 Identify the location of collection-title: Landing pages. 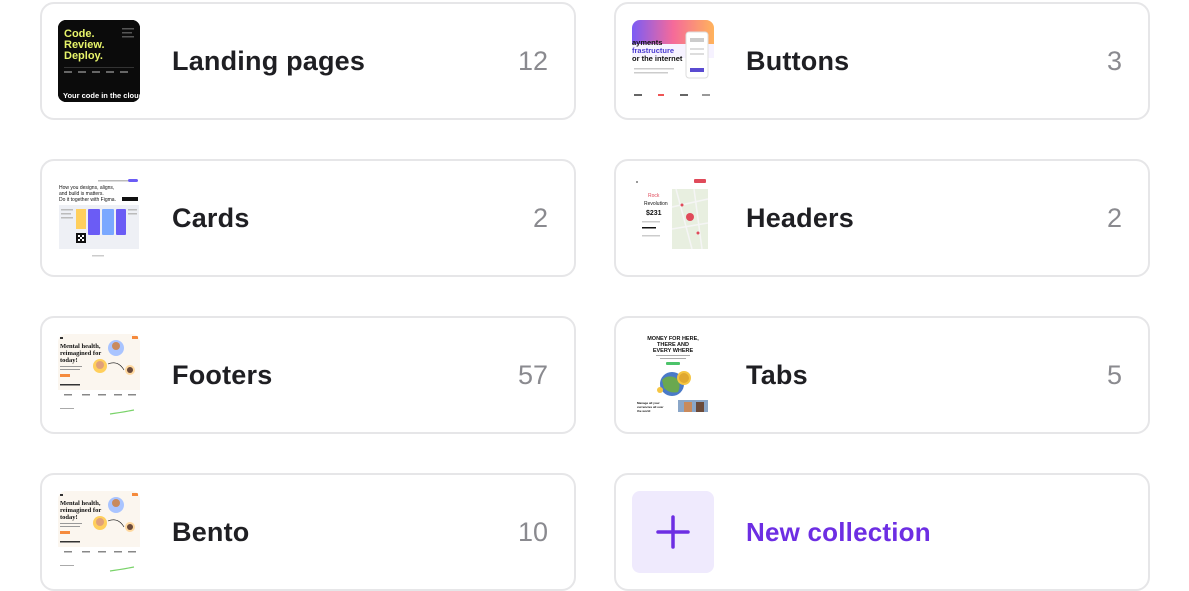
(269, 60).